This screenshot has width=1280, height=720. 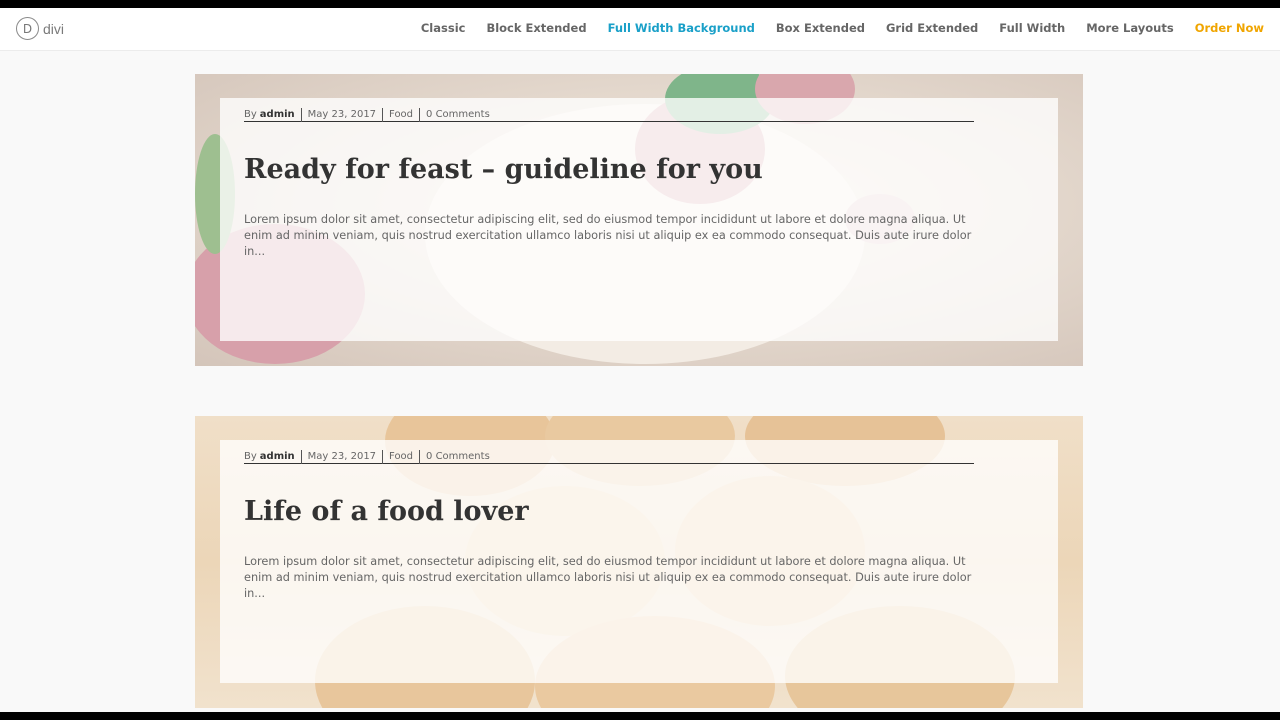 What do you see at coordinates (54, 28) in the screenshot?
I see `logo-text: divi` at bounding box center [54, 28].